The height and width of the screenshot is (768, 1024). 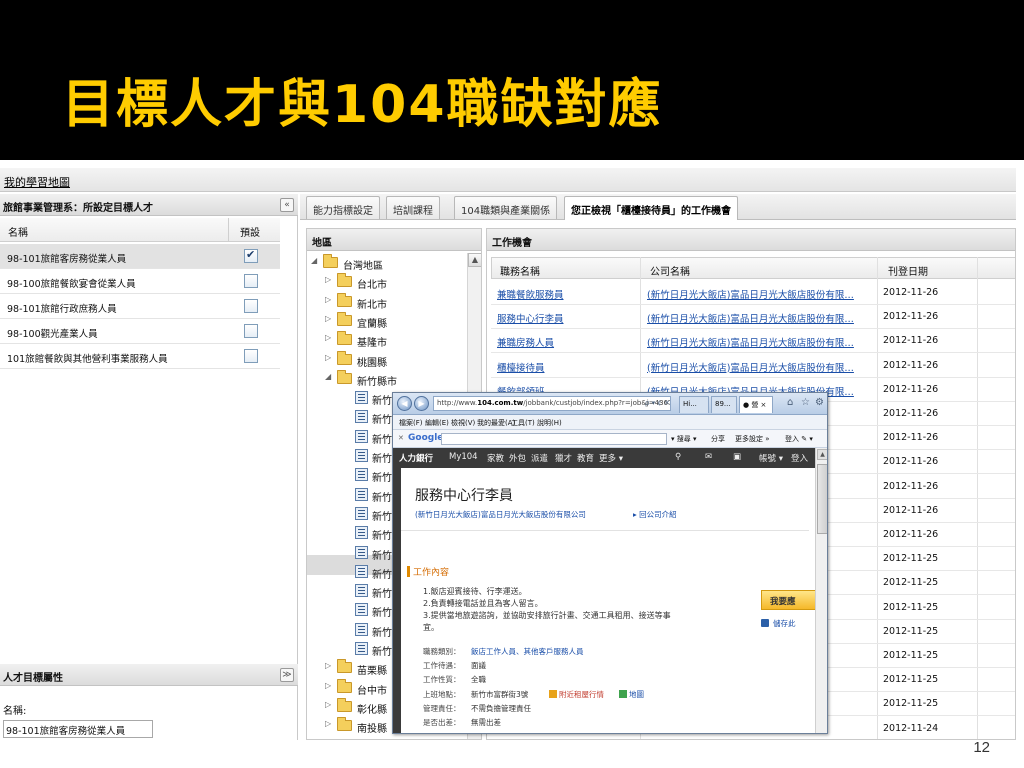 I want to click on menu-item: 說明(H), so click(x=549, y=423).